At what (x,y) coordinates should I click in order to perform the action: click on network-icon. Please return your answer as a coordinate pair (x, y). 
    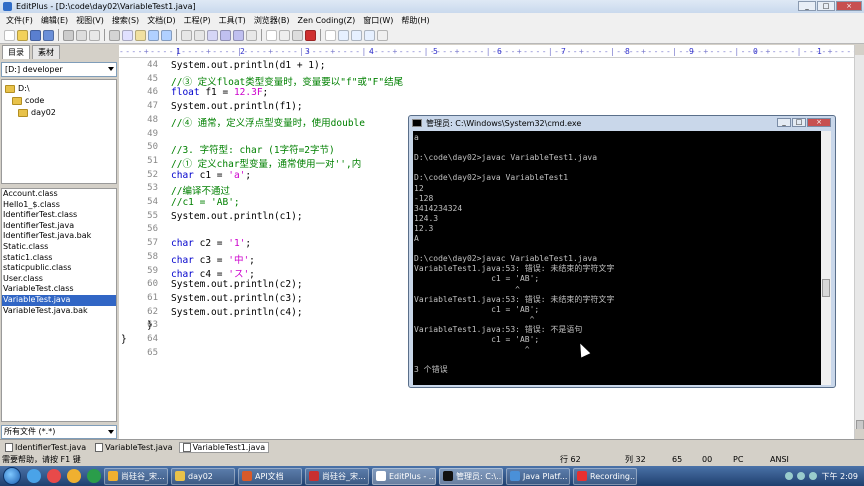
    Looking at the image, I should click on (789, 476).